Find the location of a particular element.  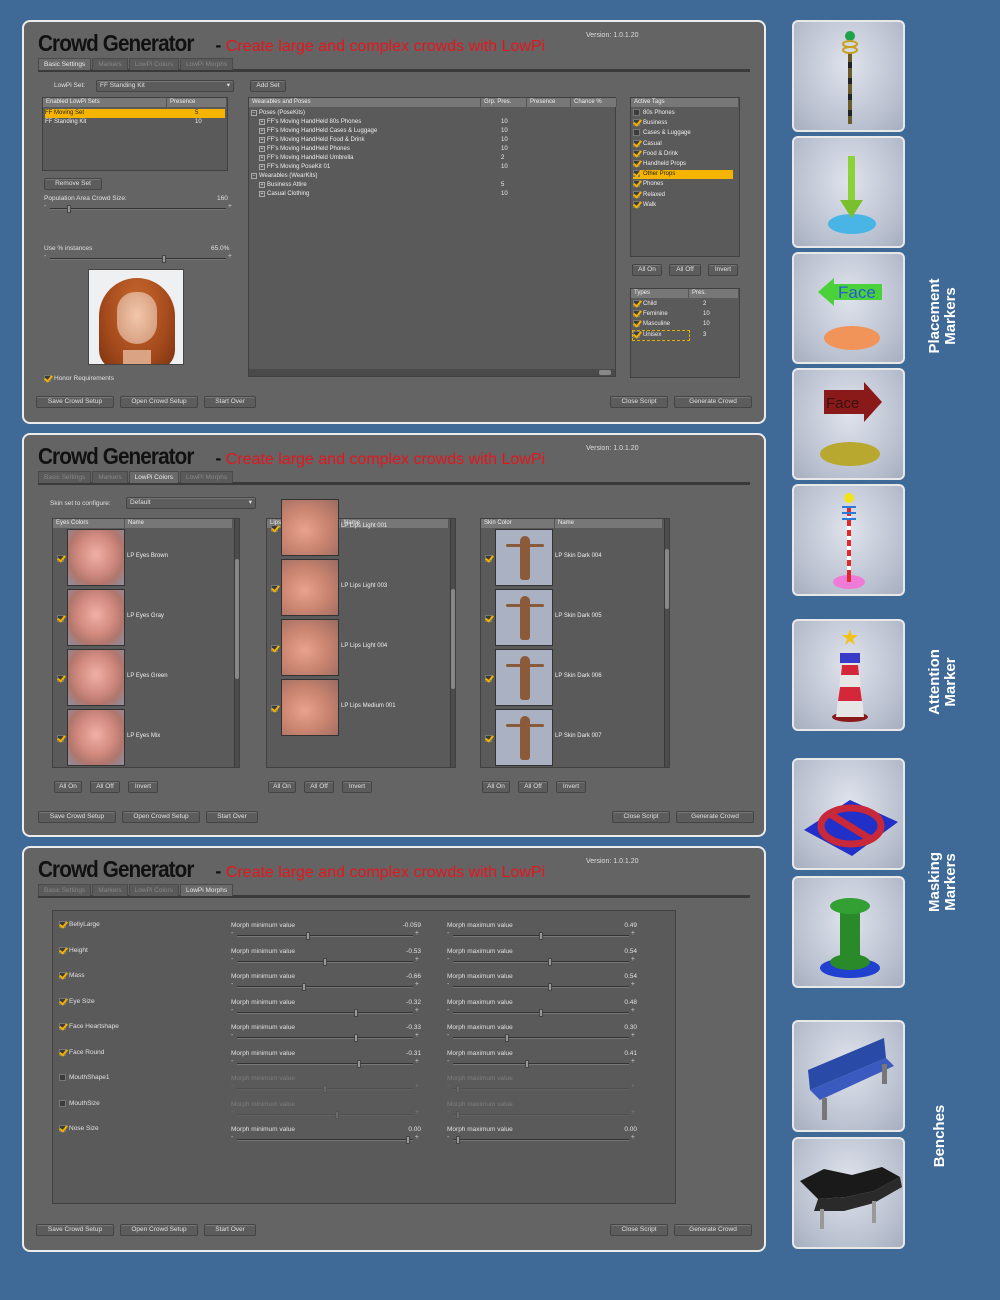

tag-item: Handheld Props is located at coordinates (683, 164).